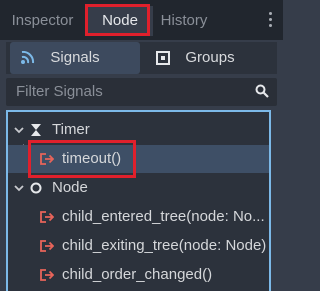 The width and height of the screenshot is (320, 291). I want to click on more-options-icon, so click(271, 21).